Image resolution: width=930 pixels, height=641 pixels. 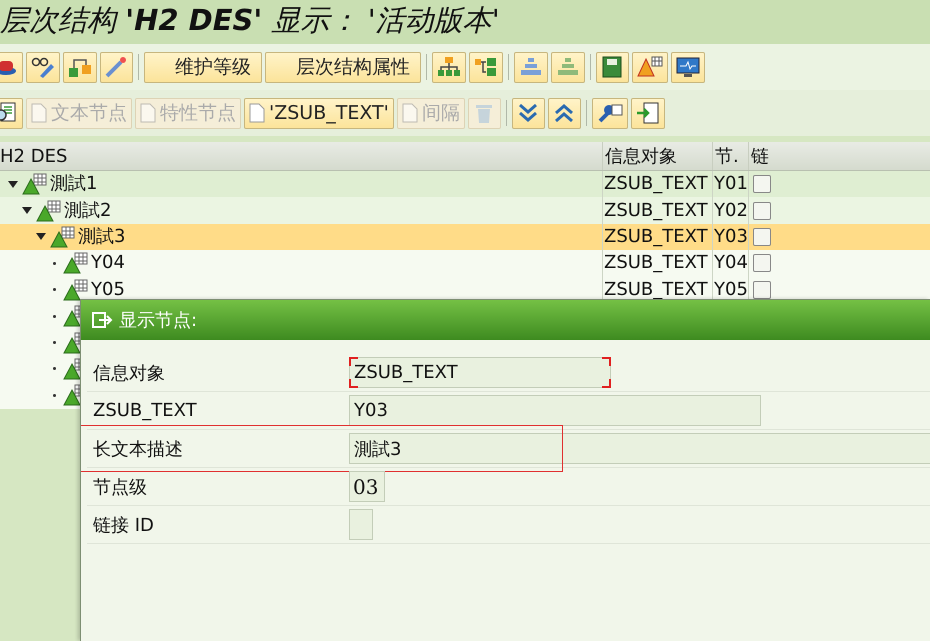 I want to click on table-cell: Y04, so click(x=731, y=263).